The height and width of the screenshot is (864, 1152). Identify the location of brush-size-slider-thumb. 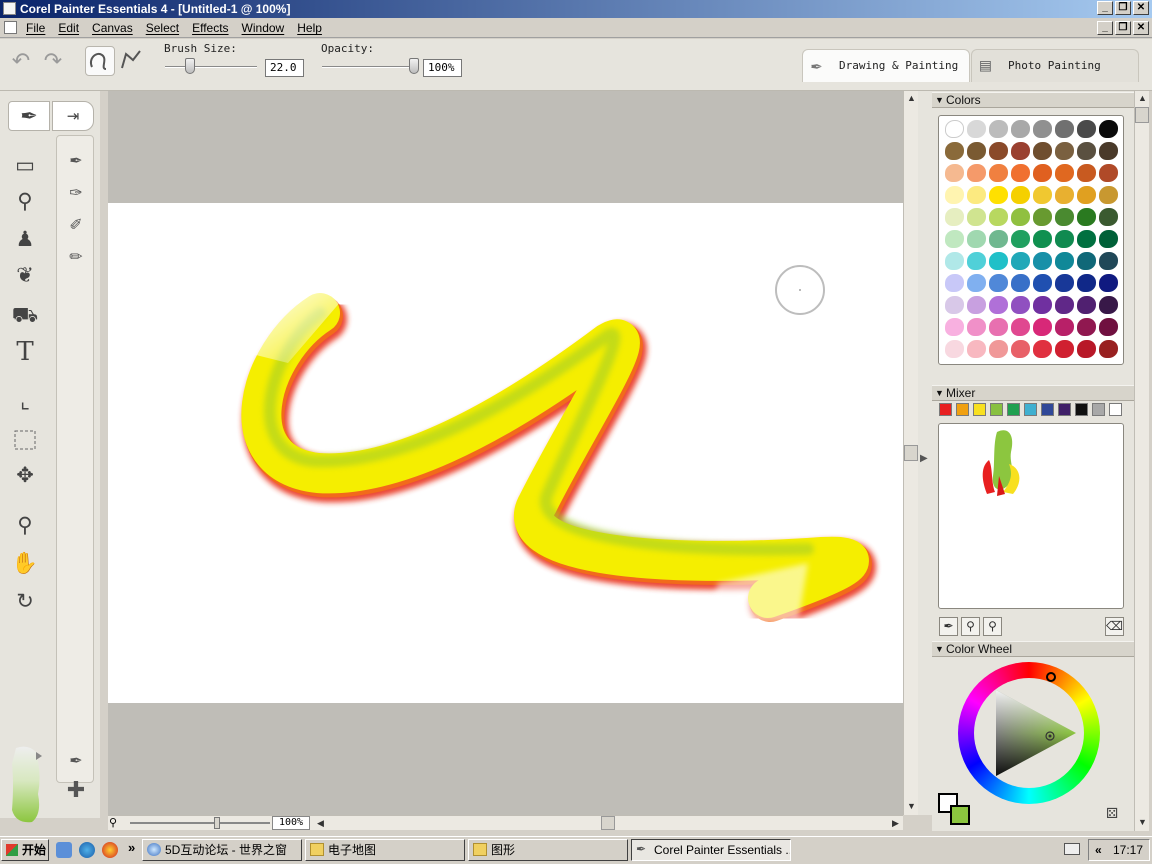
(189, 66).